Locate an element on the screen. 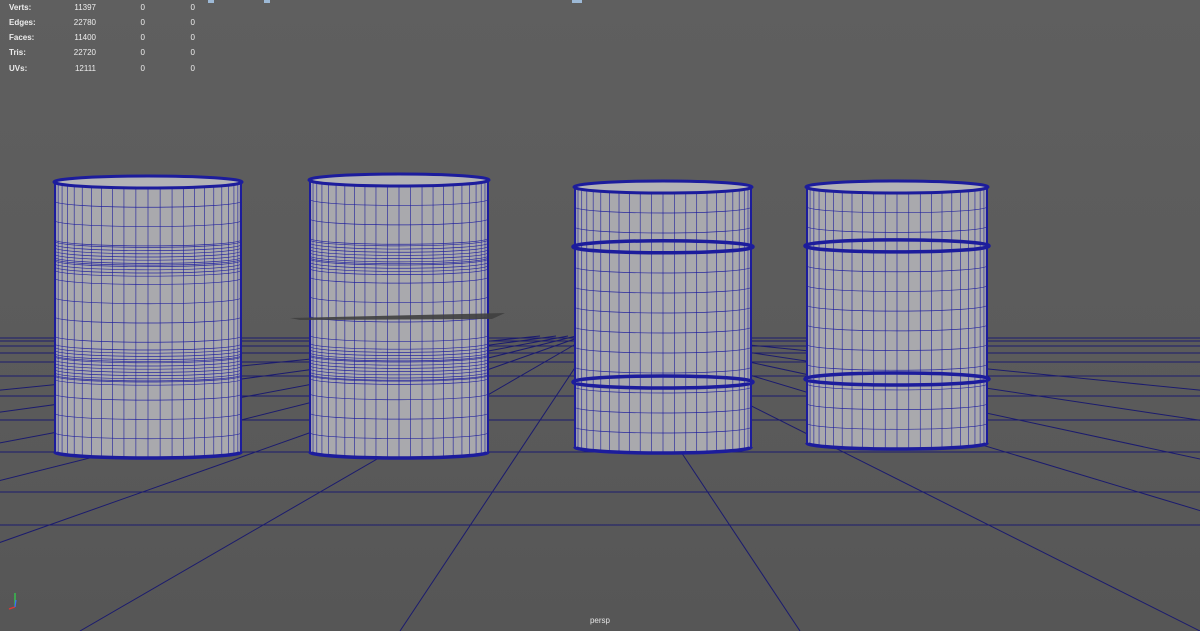  hud-label: Edges: is located at coordinates (22, 22).